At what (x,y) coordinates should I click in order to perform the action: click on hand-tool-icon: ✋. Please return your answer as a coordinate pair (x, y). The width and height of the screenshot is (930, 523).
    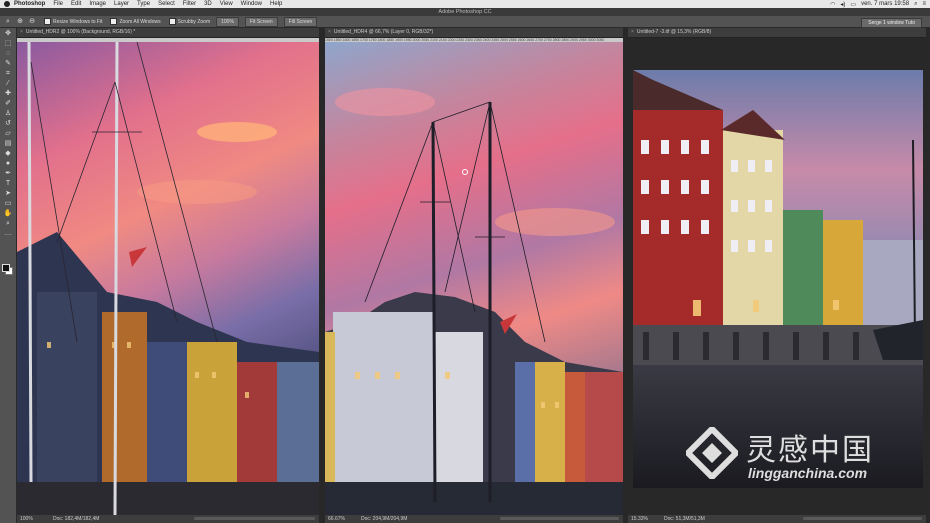
    Looking at the image, I should click on (8, 214).